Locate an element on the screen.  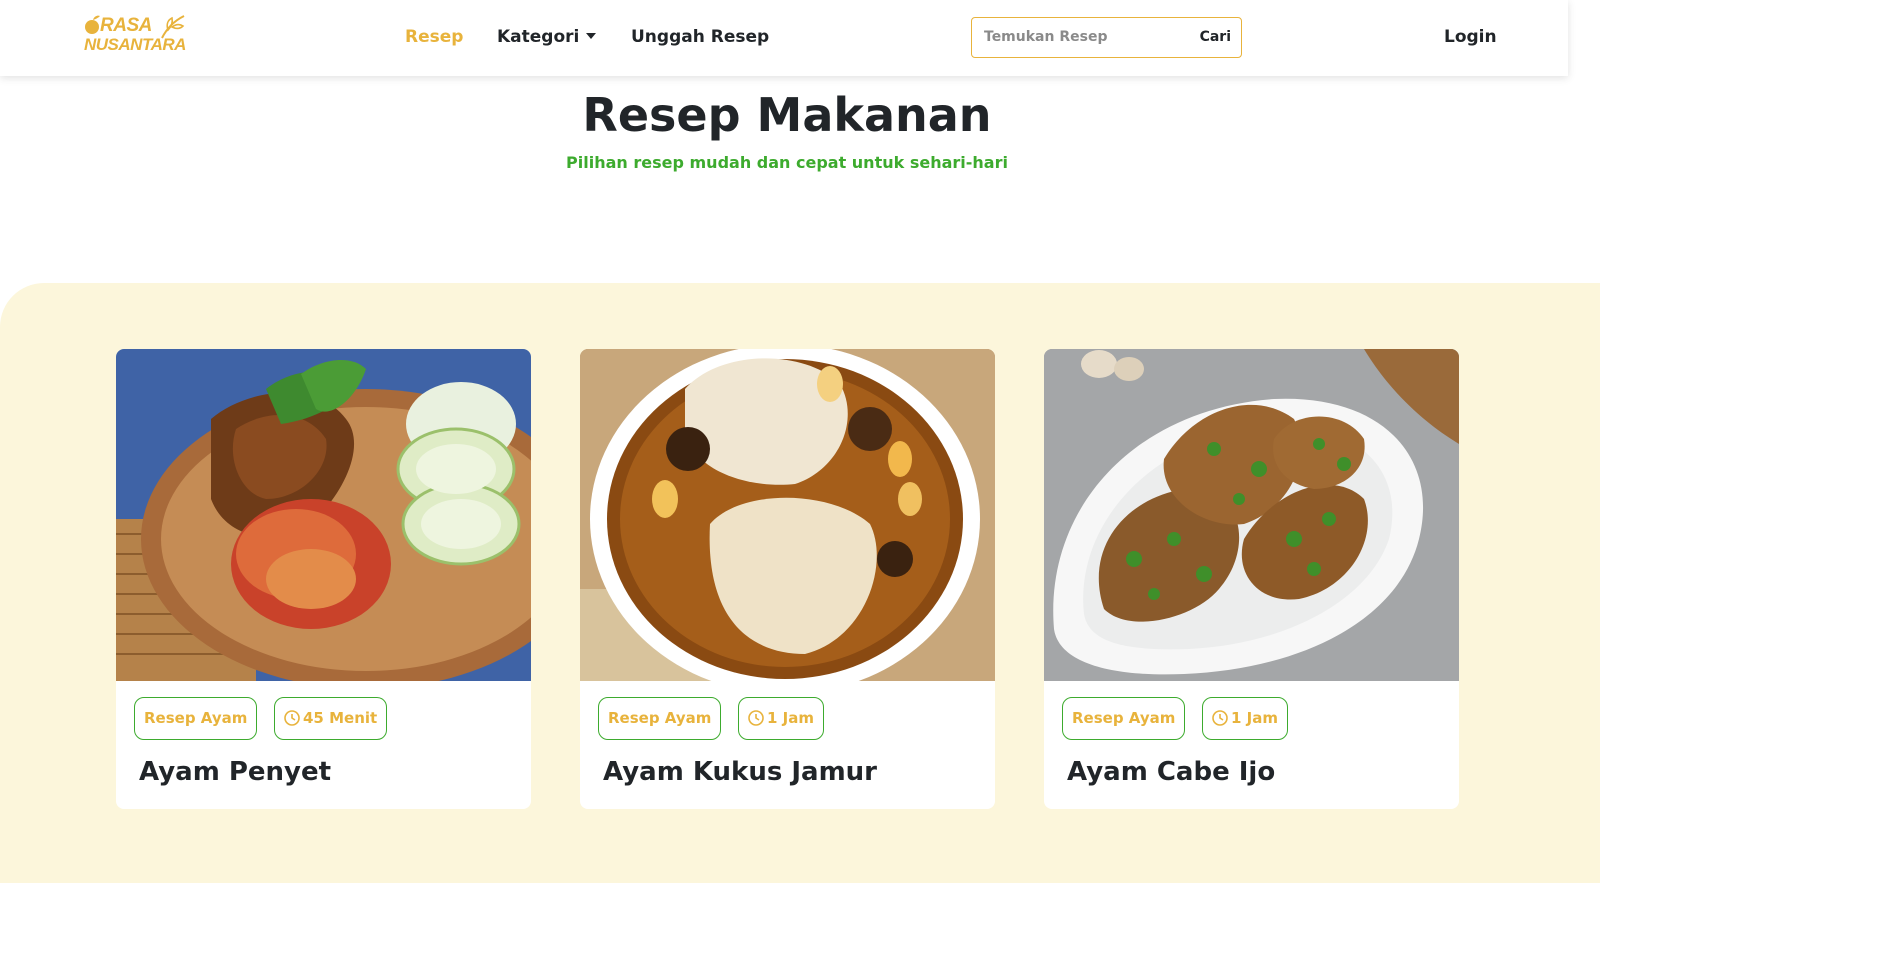
caret-down-icon is located at coordinates (591, 36).